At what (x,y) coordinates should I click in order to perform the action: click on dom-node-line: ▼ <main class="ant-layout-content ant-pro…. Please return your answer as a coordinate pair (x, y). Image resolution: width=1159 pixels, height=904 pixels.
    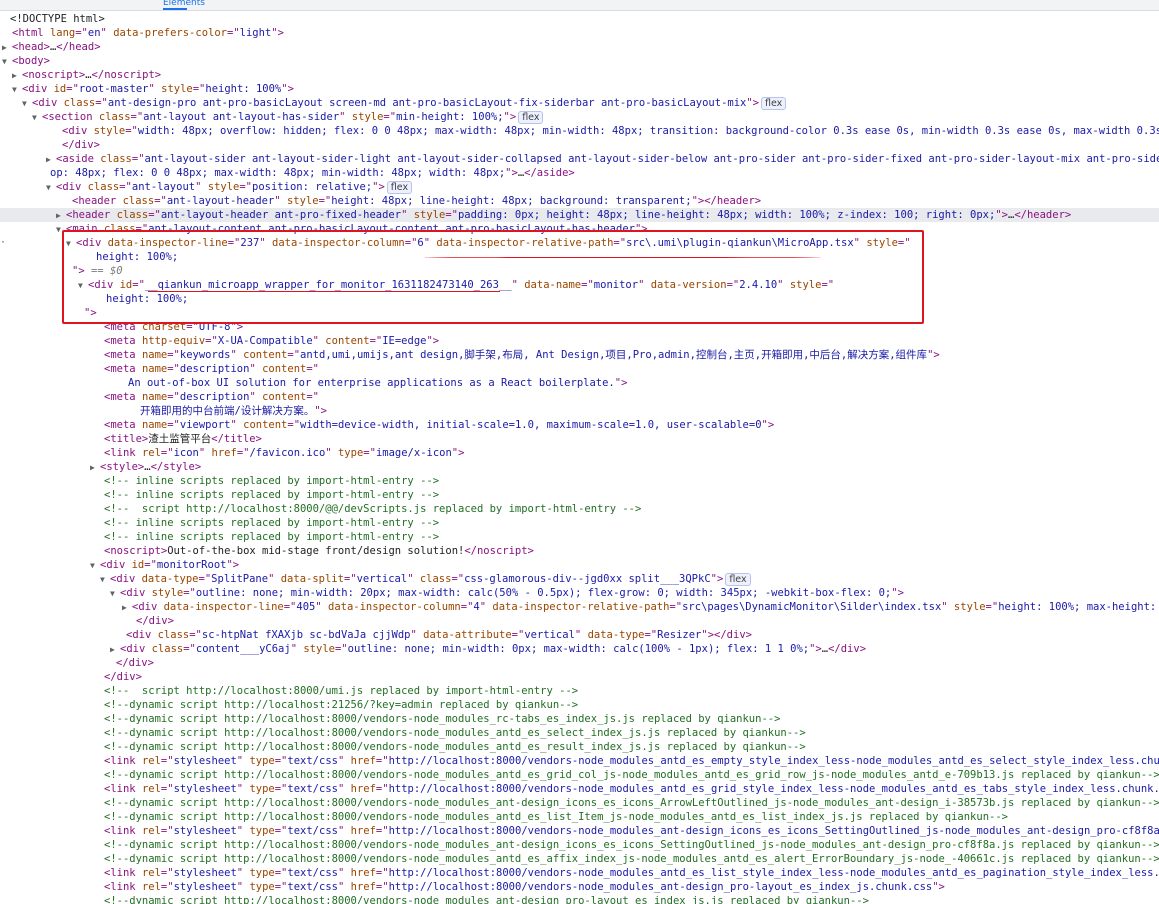
    Looking at the image, I should click on (579, 229).